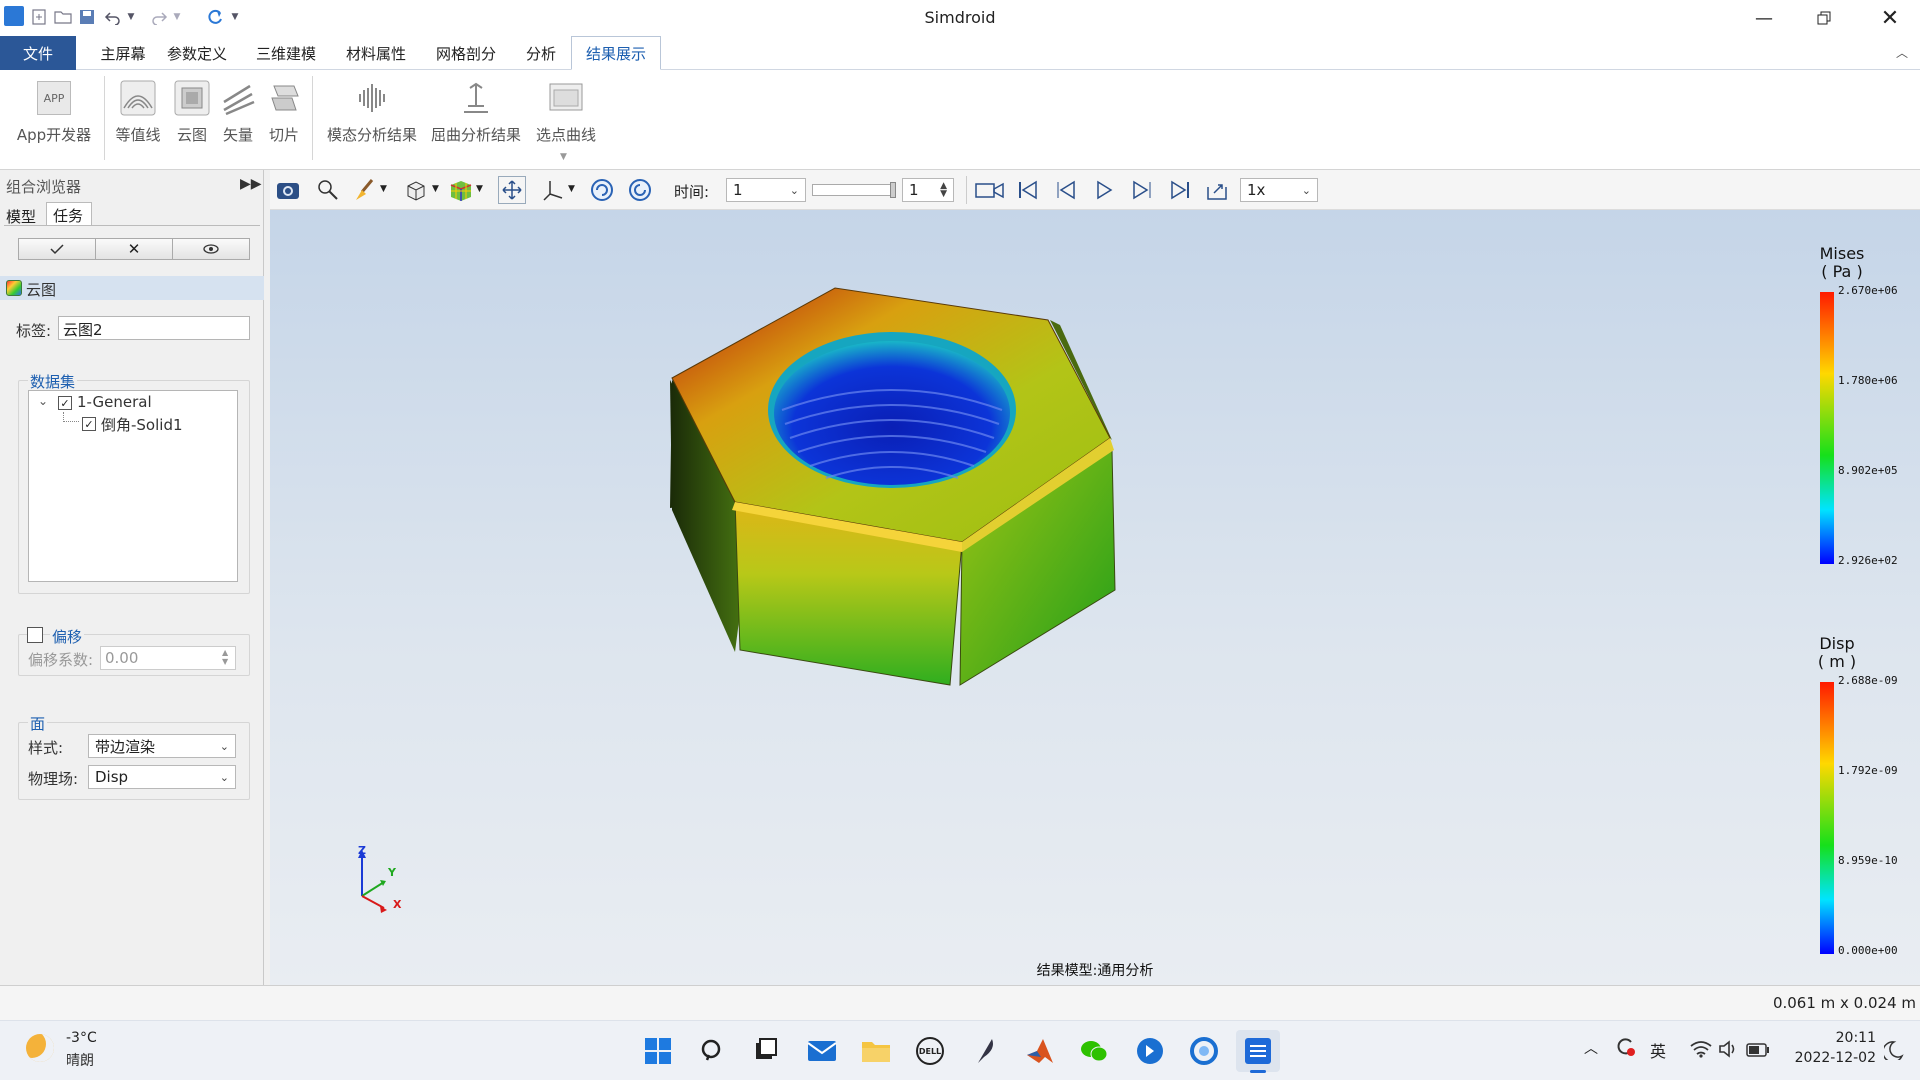  I want to click on clock-time: 20:11, so click(1831, 1038).